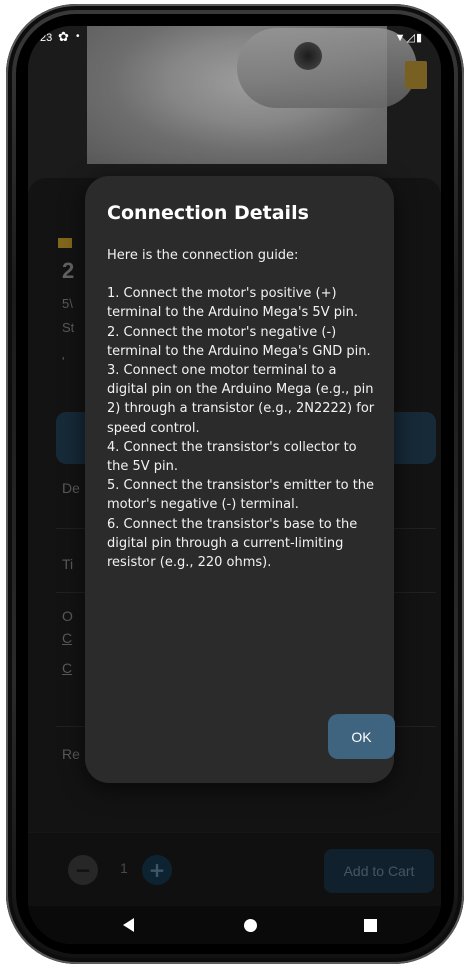 The width and height of the screenshot is (469, 969). What do you see at coordinates (63, 36) in the screenshot?
I see `gear-icon: ✿` at bounding box center [63, 36].